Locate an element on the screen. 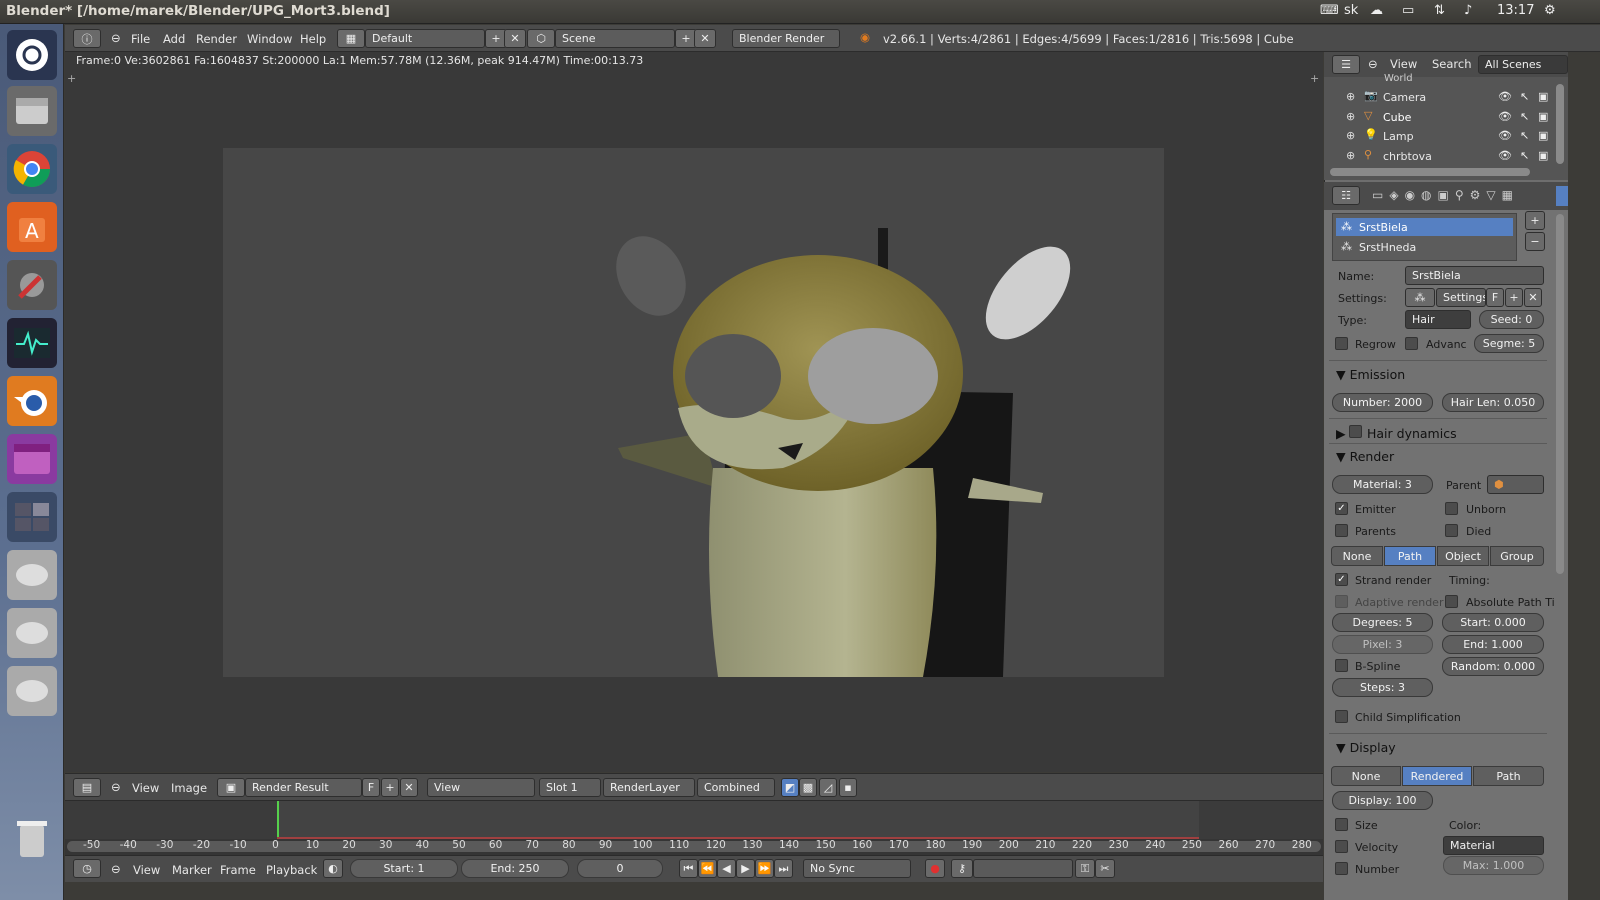 Image resolution: width=1600 pixels, height=900 pixels. add-slot-icon: + is located at coordinates (1535, 220).